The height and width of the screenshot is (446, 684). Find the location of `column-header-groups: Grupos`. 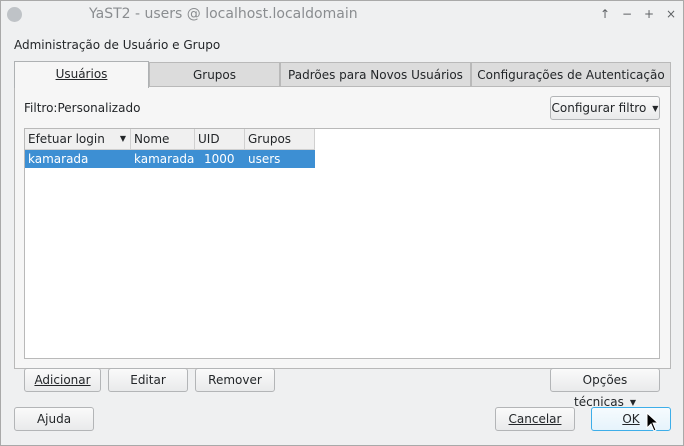

column-header-groups: Grupos is located at coordinates (280, 139).